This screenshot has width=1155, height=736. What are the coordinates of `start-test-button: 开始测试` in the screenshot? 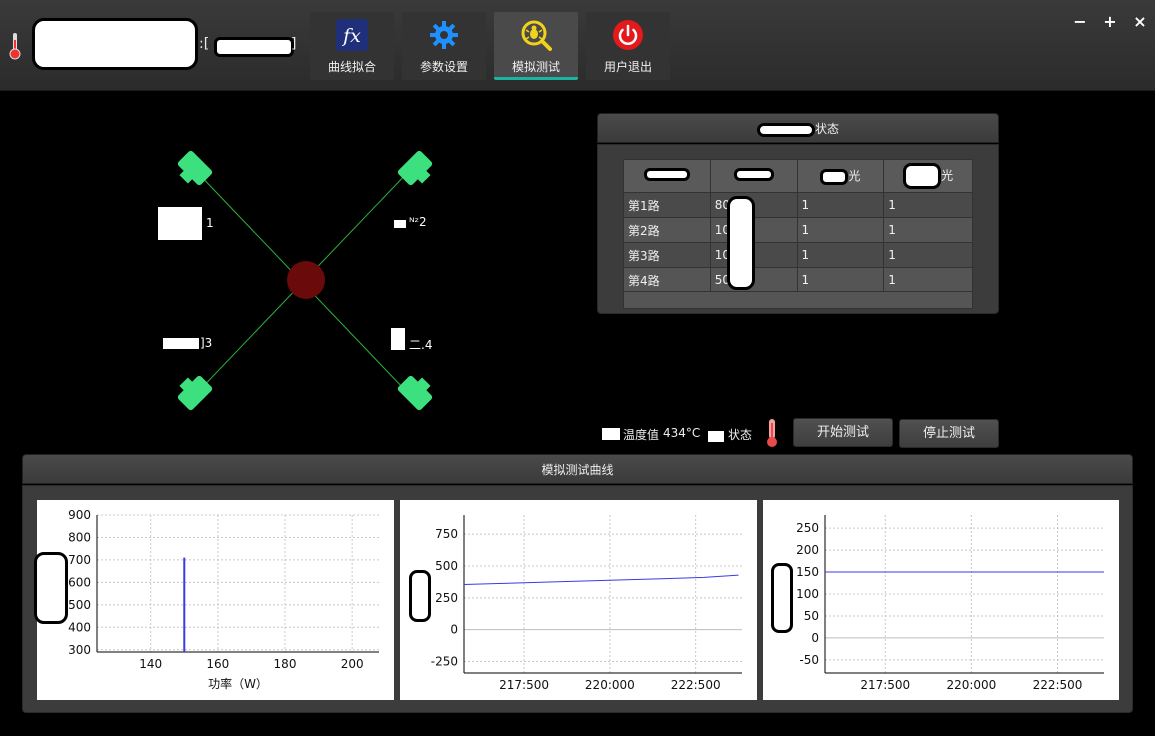 It's located at (843, 432).